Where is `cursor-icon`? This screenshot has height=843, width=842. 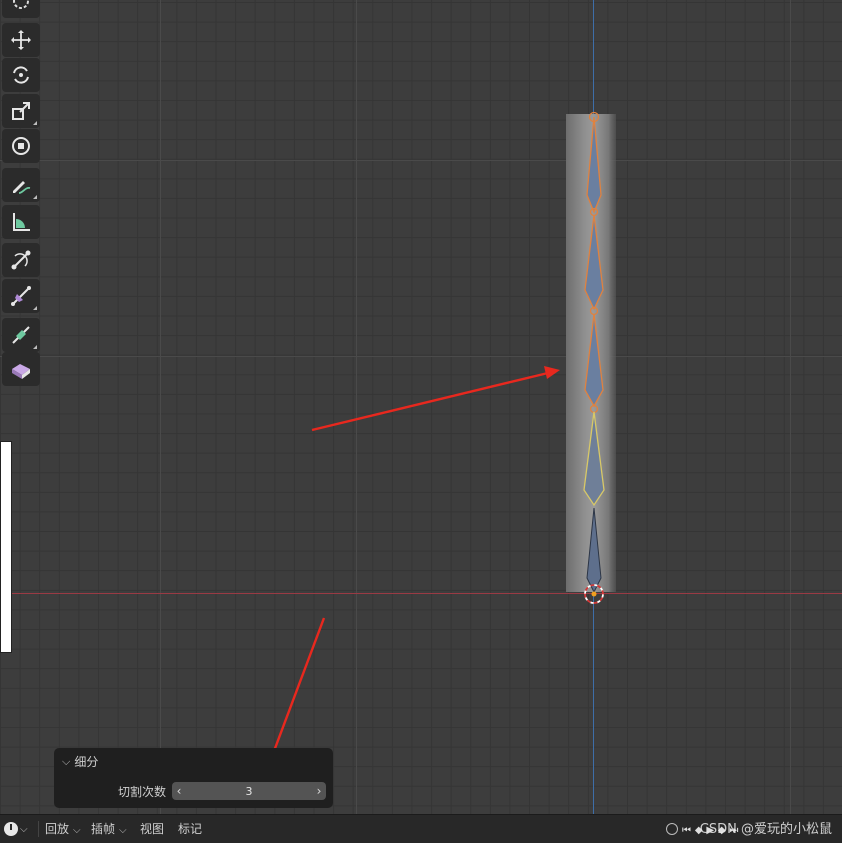
cursor-icon is located at coordinates (21, 4).